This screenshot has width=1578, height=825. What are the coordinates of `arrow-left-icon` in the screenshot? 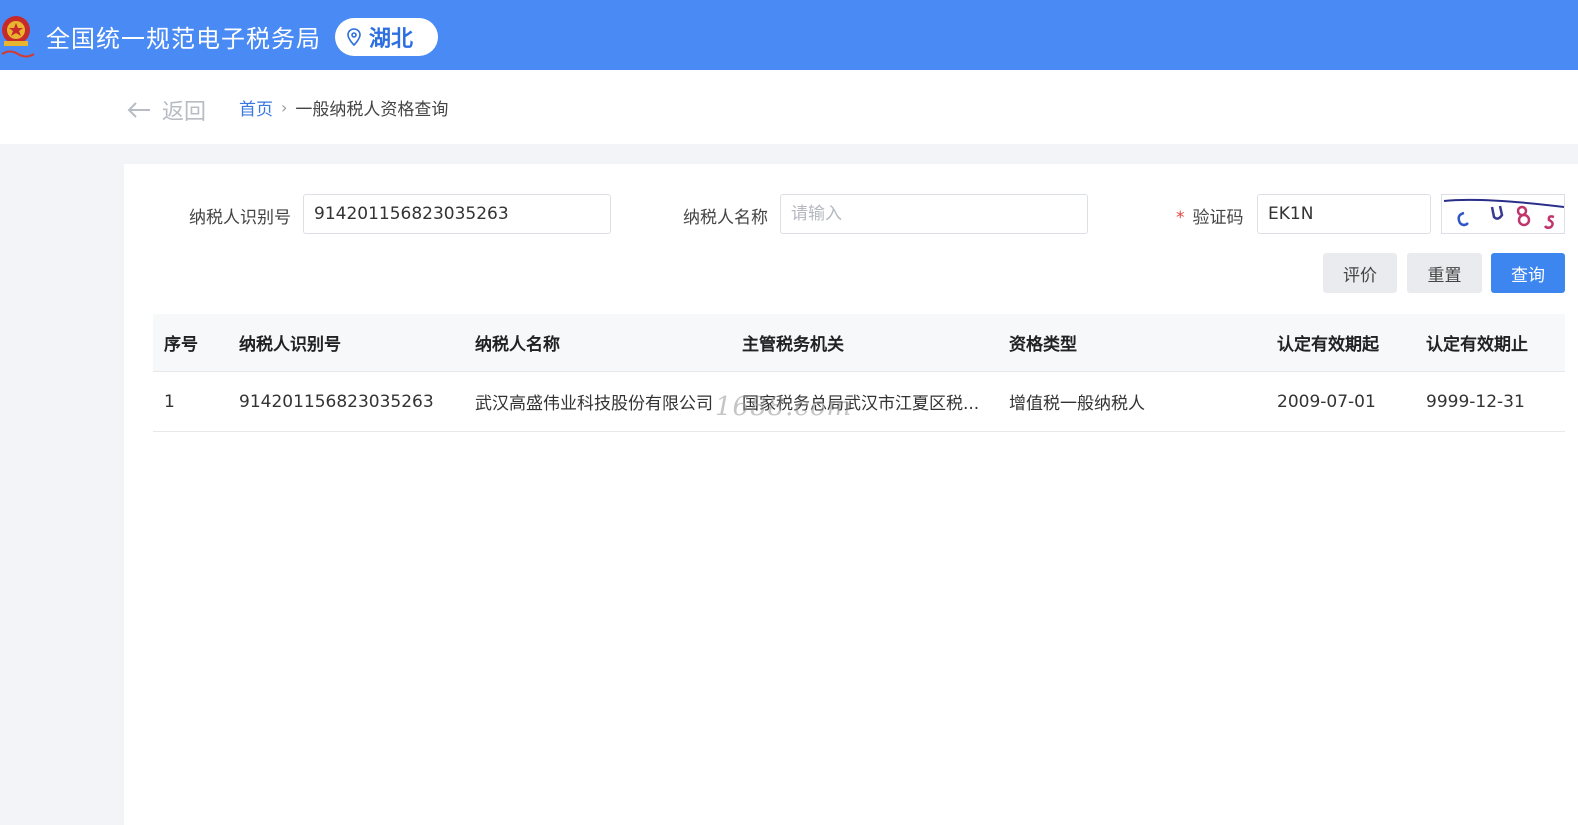 It's located at (138, 110).